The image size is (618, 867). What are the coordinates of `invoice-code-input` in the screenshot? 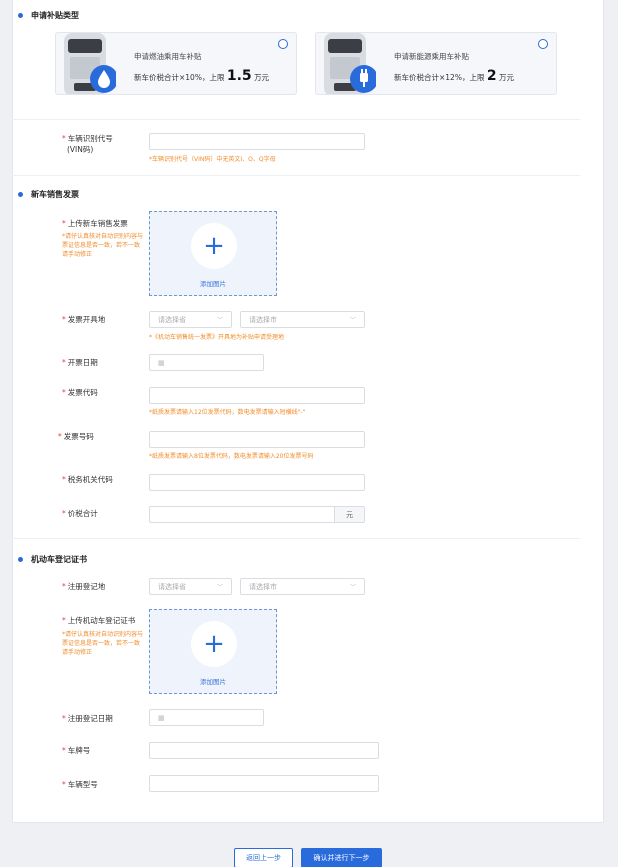 It's located at (257, 395).